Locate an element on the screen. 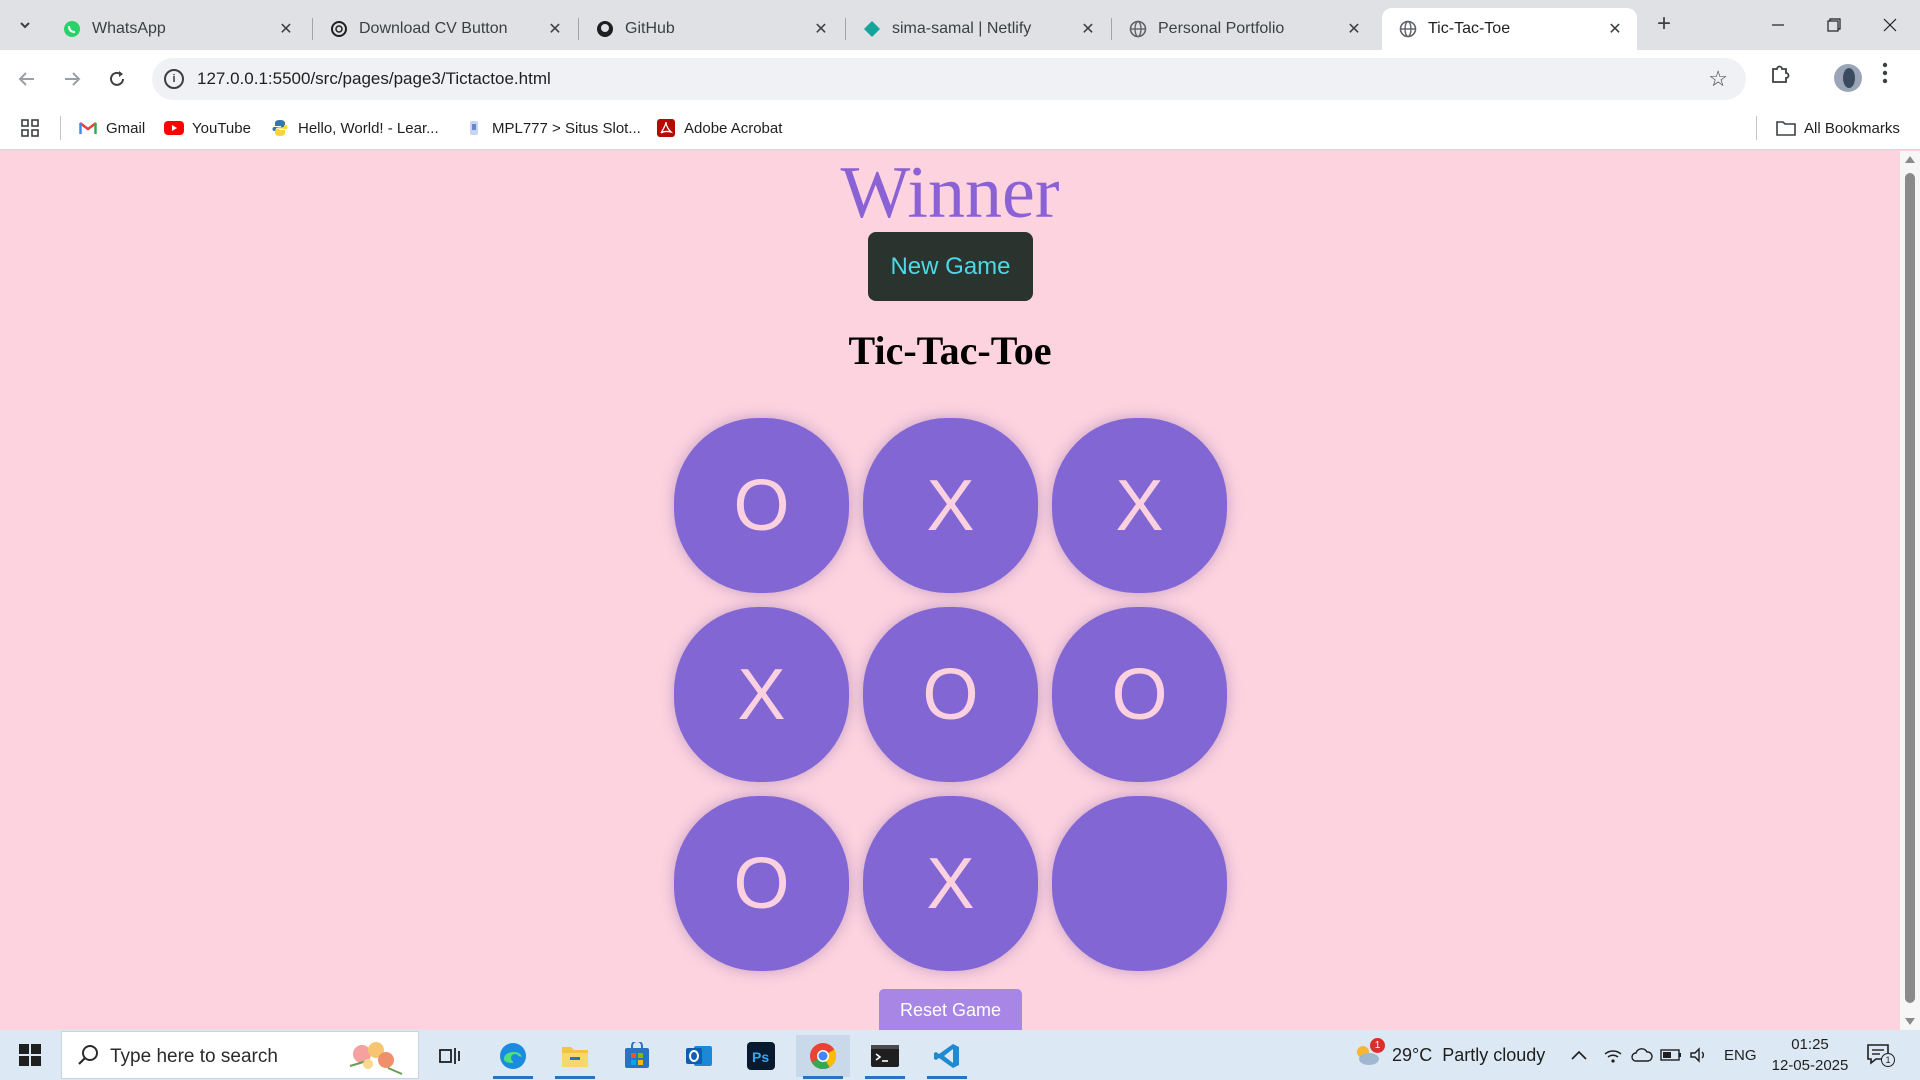  tab-github: GitHub ✕ is located at coordinates (711, 29).